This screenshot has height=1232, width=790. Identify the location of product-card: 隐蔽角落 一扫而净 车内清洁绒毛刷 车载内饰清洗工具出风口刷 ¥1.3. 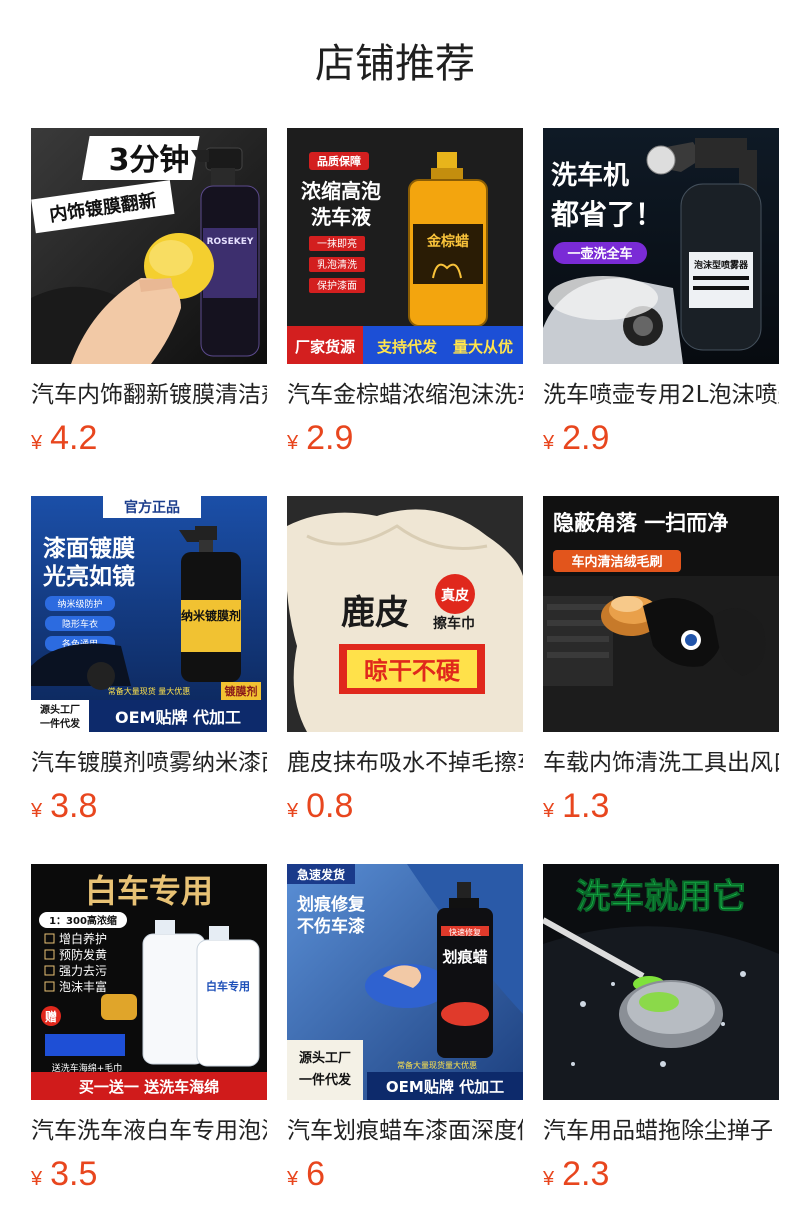
(661, 680).